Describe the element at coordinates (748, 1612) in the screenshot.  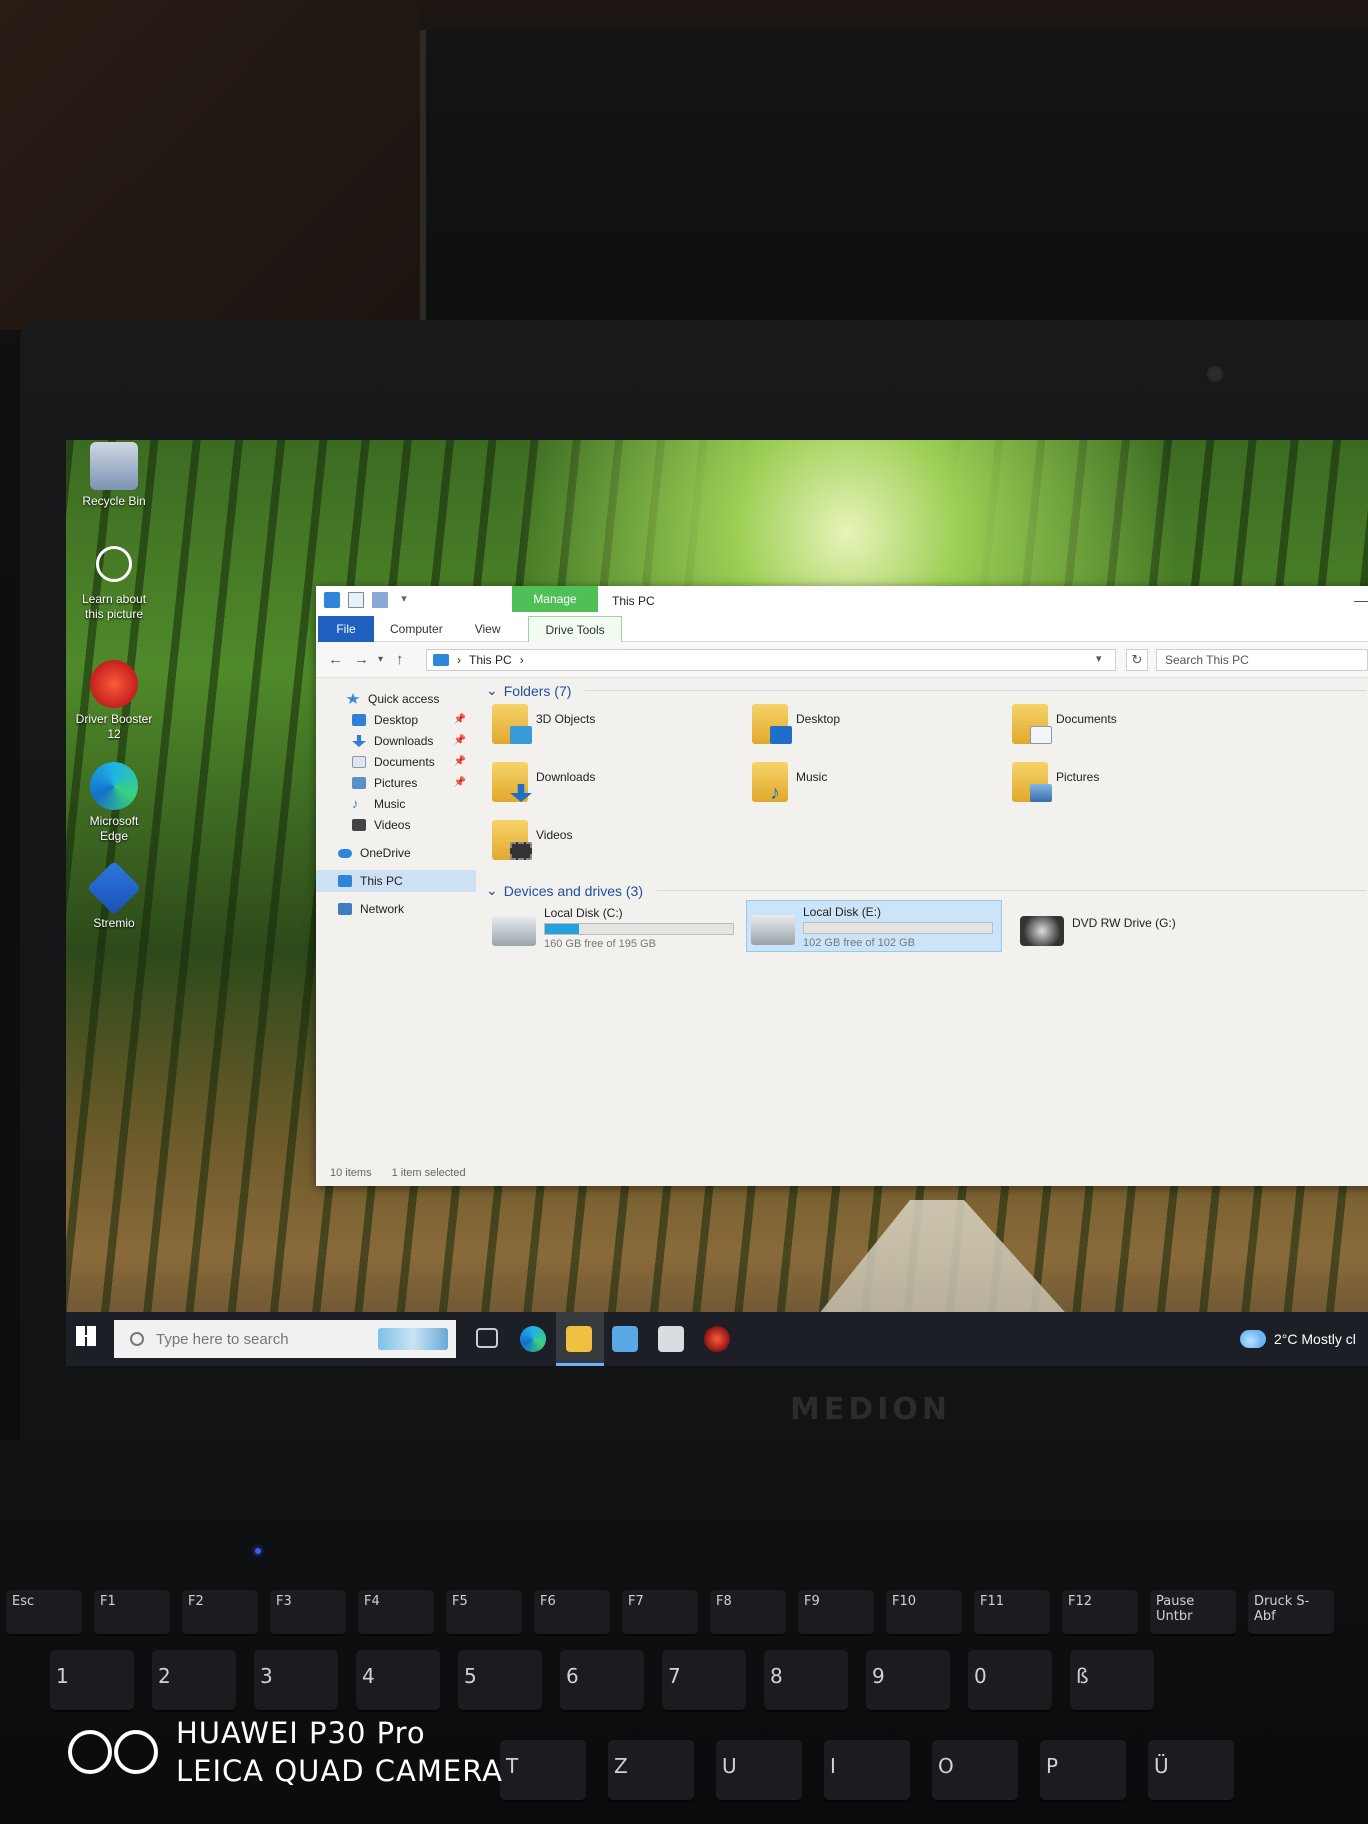
I see `key-f8: F8` at that location.